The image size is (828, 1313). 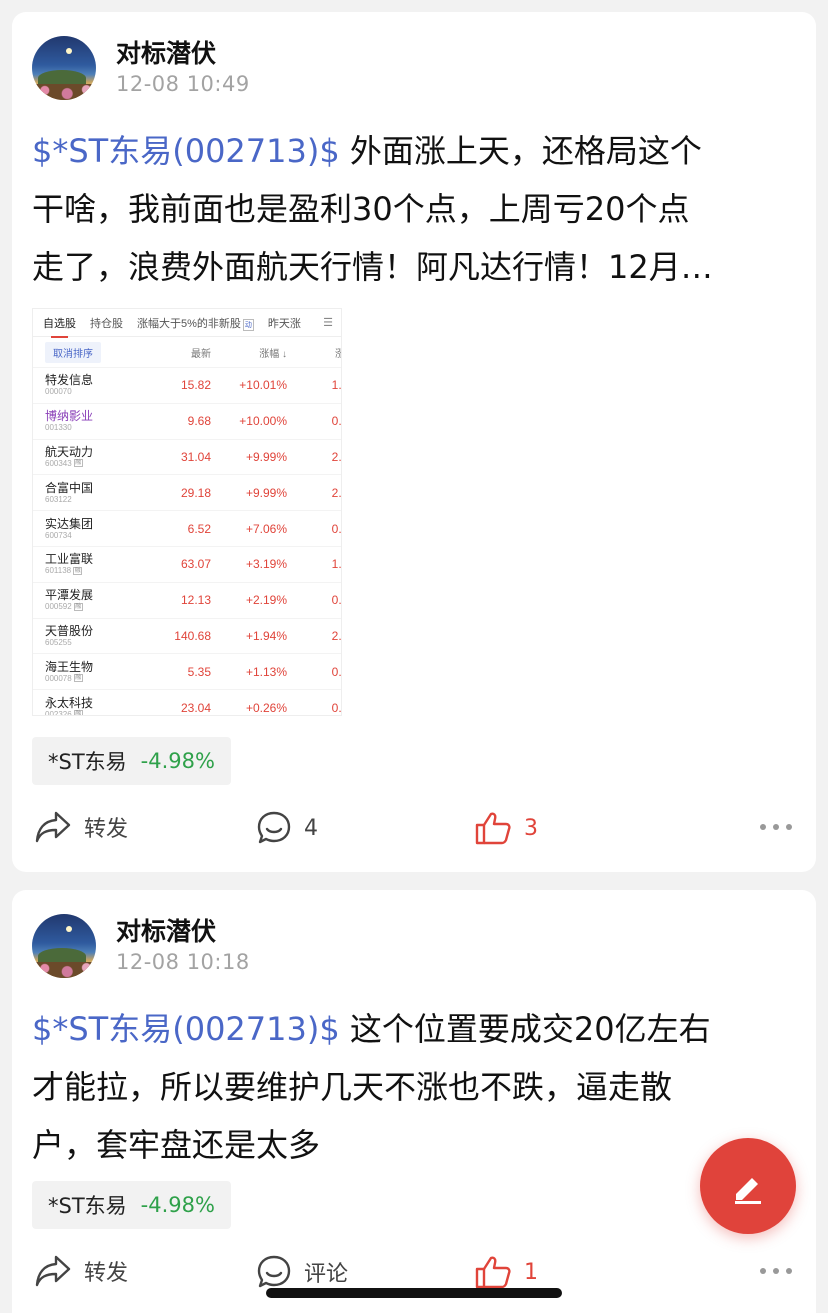 I want to click on change-cell: +10.01%, so click(x=263, y=385).